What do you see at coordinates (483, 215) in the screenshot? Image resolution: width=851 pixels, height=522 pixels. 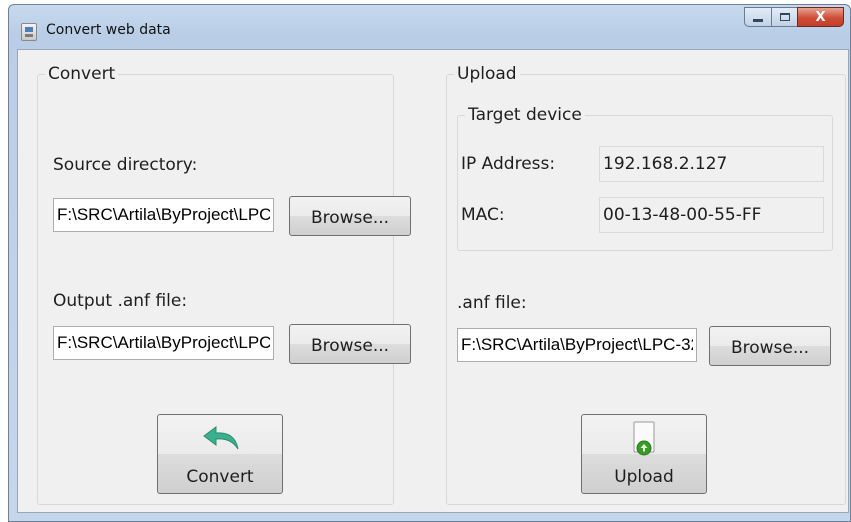 I see `mac-label: MAC:` at bounding box center [483, 215].